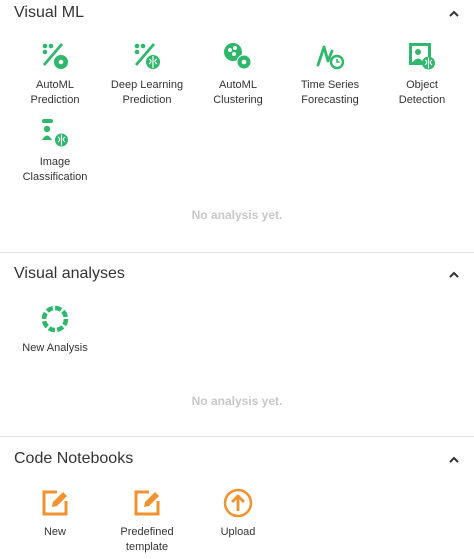  I want to click on new-analysis-icon, so click(55, 319).